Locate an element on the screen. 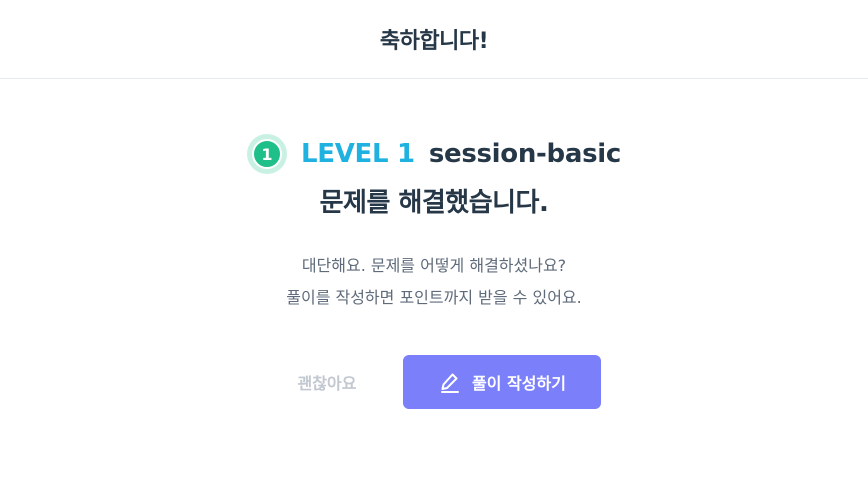 Image resolution: width=868 pixels, height=504 pixels. message-line-1: 대단해요. 문제를 어떻게 해결하셨나요? is located at coordinates (434, 265).